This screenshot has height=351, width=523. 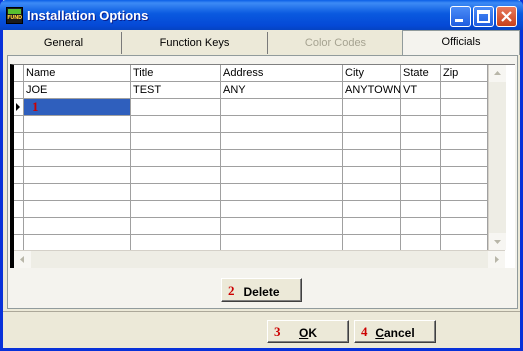 I want to click on column-header-zip: Zip, so click(x=464, y=73).